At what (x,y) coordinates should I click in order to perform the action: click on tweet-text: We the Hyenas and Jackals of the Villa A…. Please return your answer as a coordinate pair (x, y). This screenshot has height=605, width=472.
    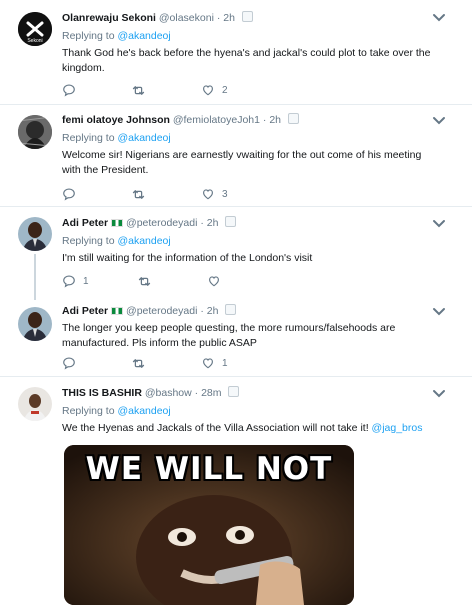
    Looking at the image, I should click on (250, 428).